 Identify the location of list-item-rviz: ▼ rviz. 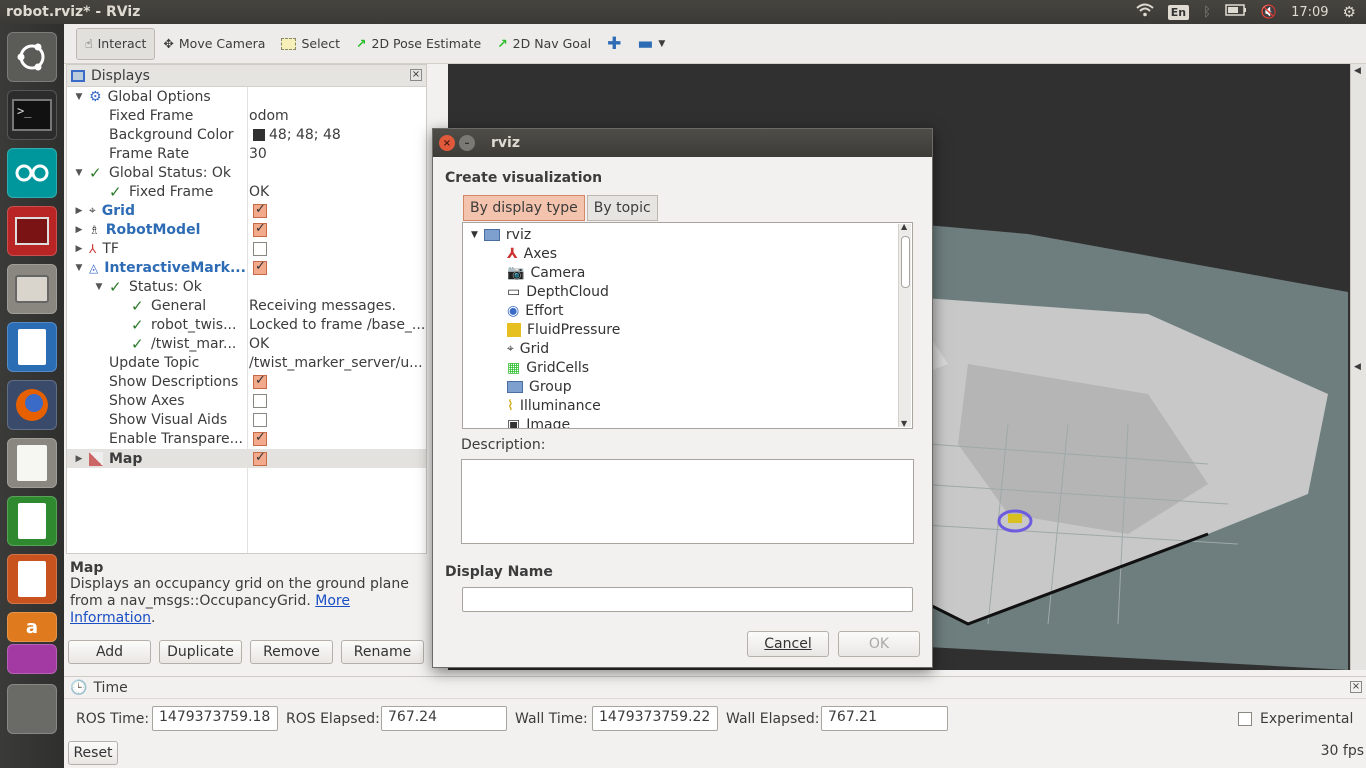
(501, 234).